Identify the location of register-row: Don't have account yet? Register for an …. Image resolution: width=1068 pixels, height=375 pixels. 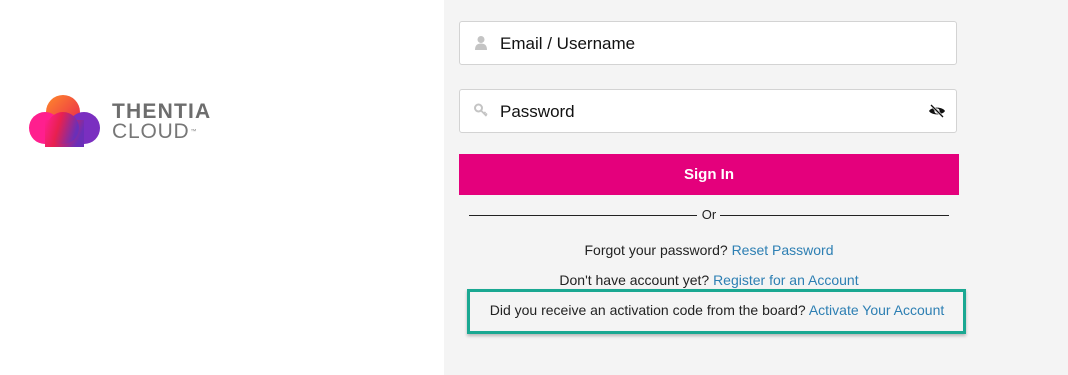
(709, 280).